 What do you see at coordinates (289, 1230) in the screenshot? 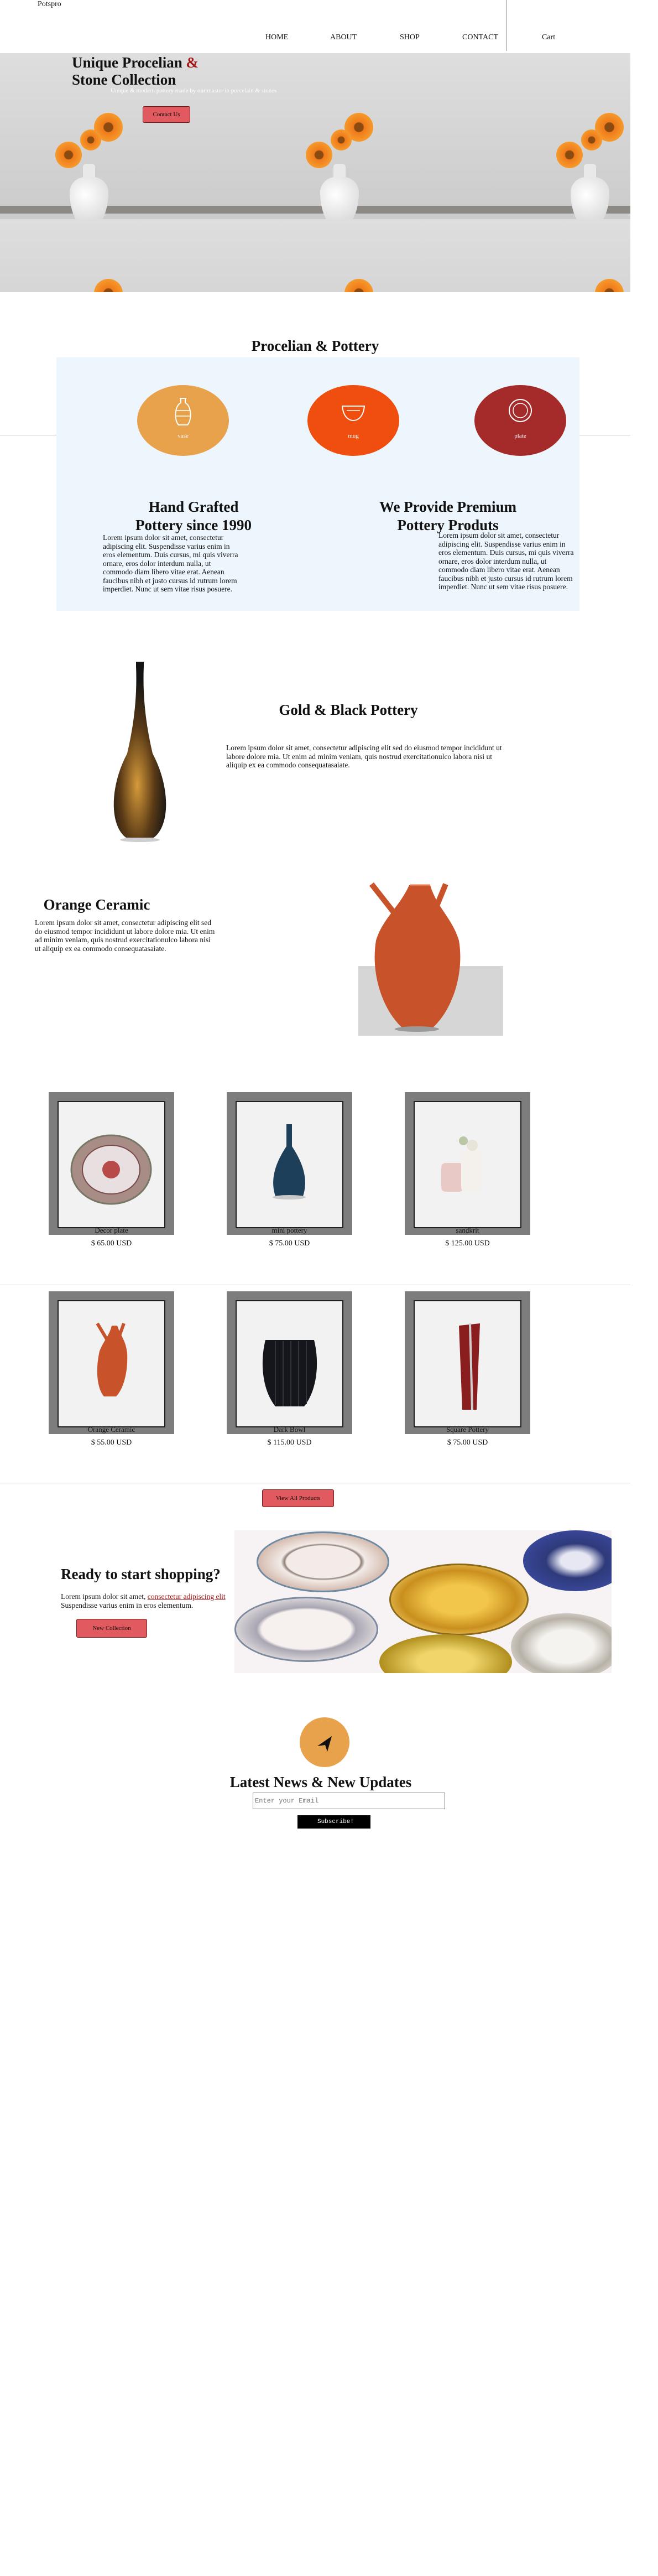
I see `product-name: mini pottery` at bounding box center [289, 1230].